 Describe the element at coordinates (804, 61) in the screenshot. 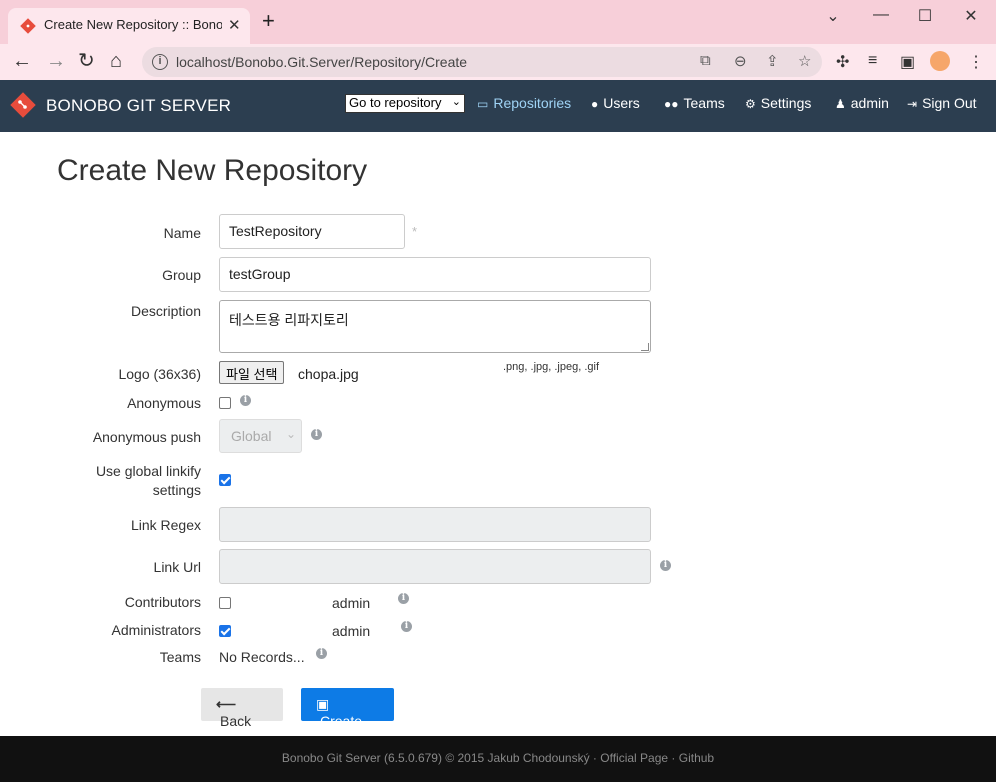

I see `bookmark-star-icon: ☆` at that location.